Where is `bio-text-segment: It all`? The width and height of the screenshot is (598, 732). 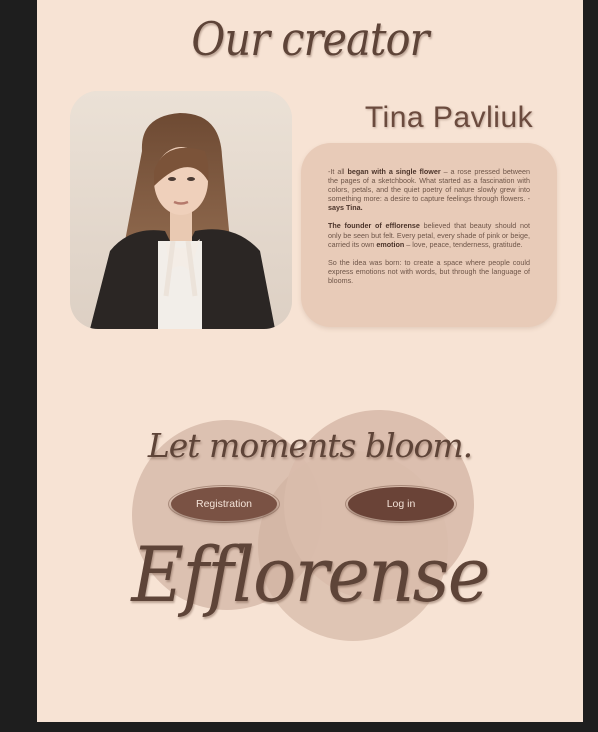
bio-text-segment: It all is located at coordinates (339, 171).